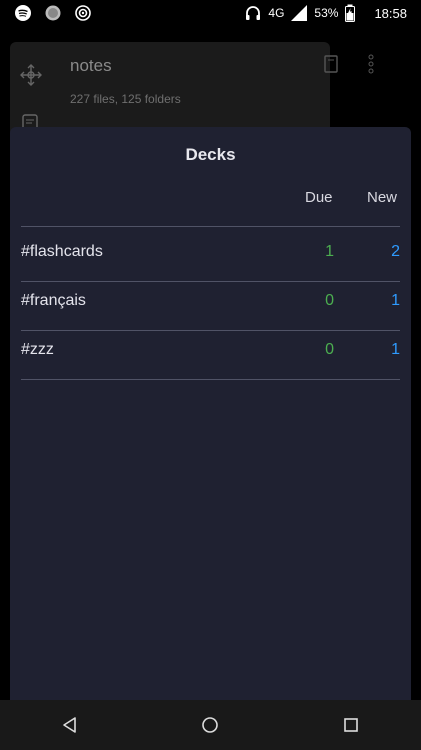  What do you see at coordinates (299, 13) in the screenshot?
I see `signal-icon` at bounding box center [299, 13].